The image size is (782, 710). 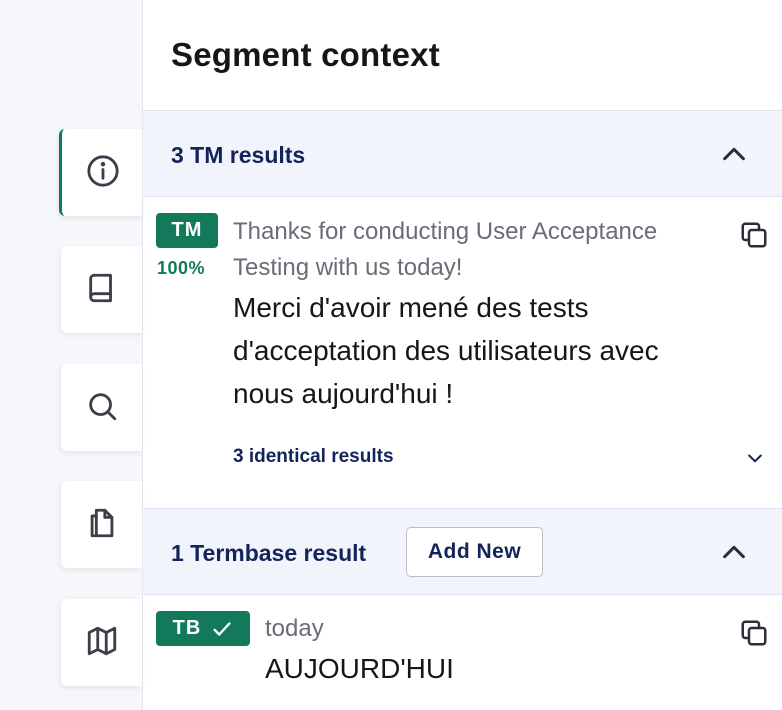 I want to click on tb-target-term: AUJOURD'HUI, so click(x=359, y=668).